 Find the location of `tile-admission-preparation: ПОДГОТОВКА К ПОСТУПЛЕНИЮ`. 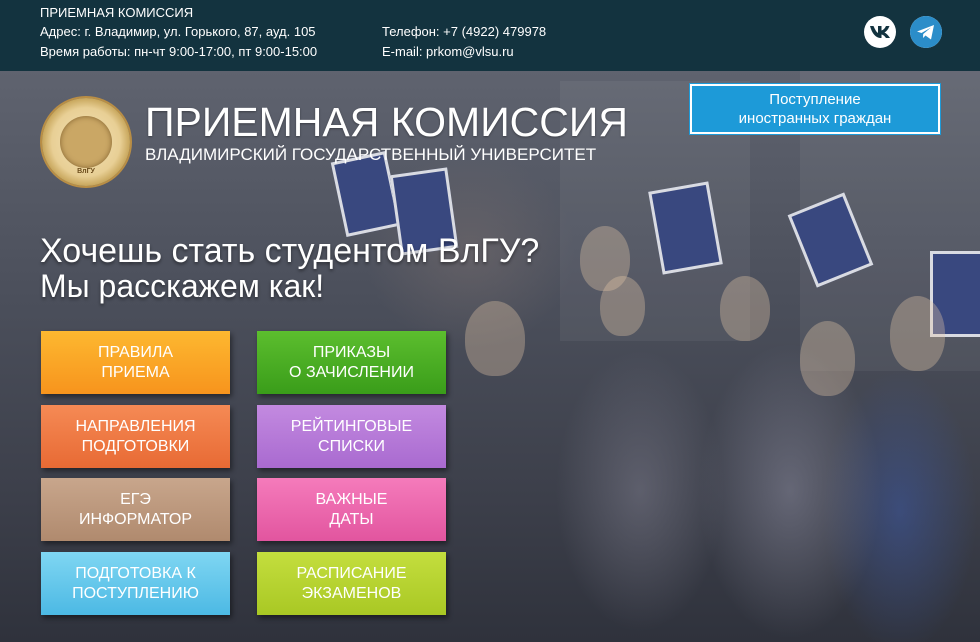

tile-admission-preparation: ПОДГОТОВКА К ПОСТУПЛЕНИЮ is located at coordinates (135, 583).